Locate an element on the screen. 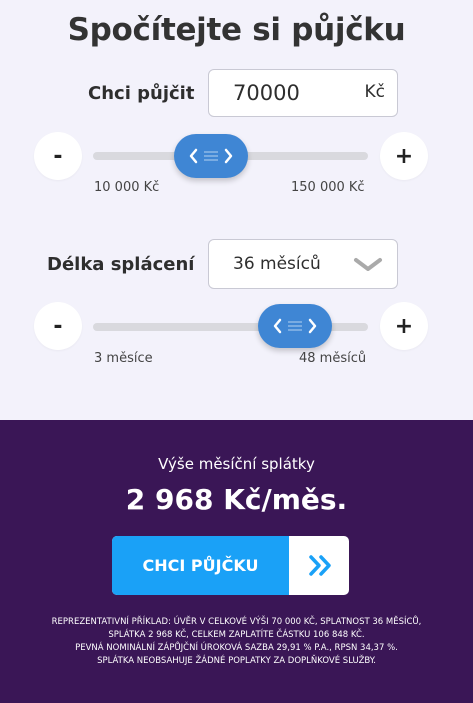  currency-unit: Kč is located at coordinates (375, 92).